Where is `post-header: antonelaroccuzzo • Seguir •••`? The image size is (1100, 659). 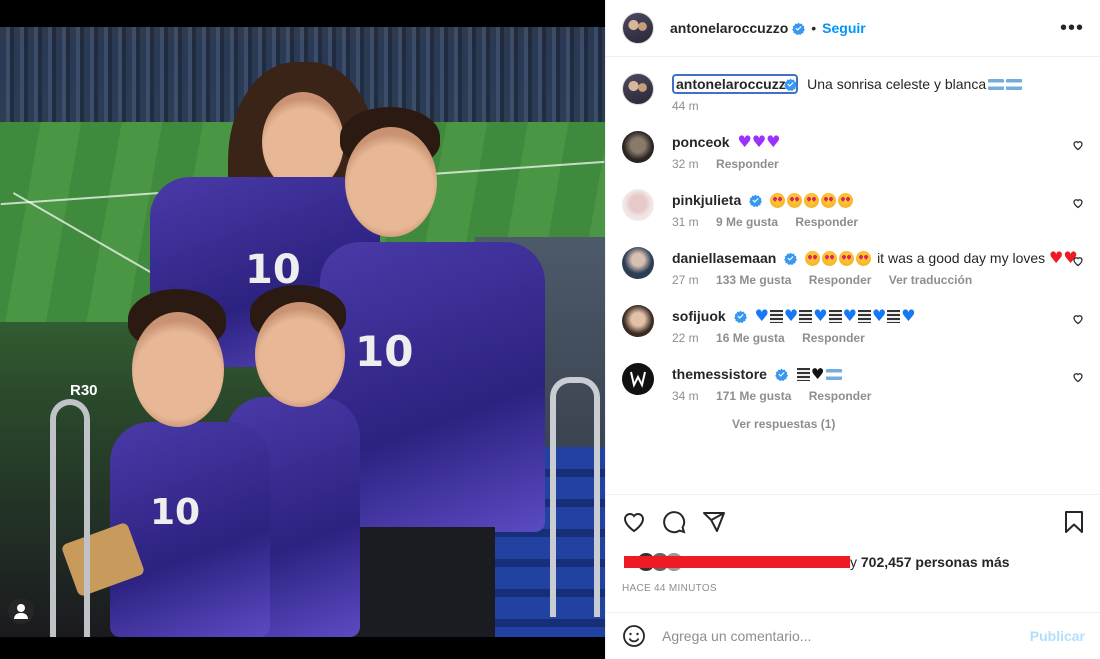
post-header: antonelaroccuzzo • Seguir ••• is located at coordinates (853, 28).